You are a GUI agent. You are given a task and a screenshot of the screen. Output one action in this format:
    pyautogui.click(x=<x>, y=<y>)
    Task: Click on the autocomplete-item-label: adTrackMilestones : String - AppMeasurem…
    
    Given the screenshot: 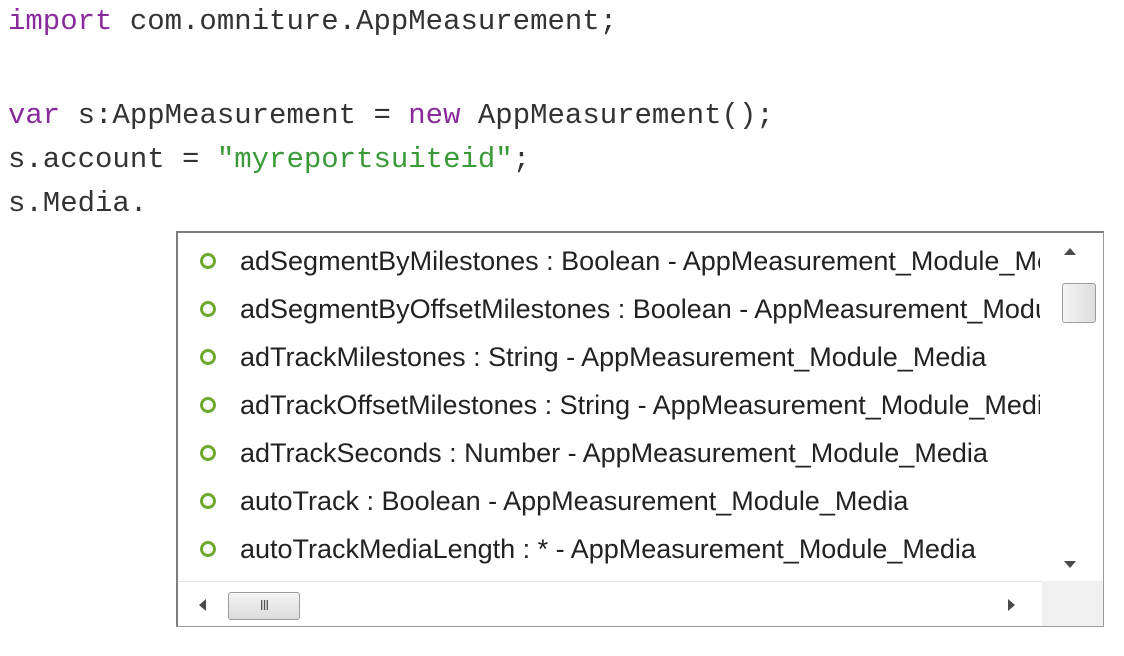 What is the action you would take?
    pyautogui.click(x=613, y=356)
    